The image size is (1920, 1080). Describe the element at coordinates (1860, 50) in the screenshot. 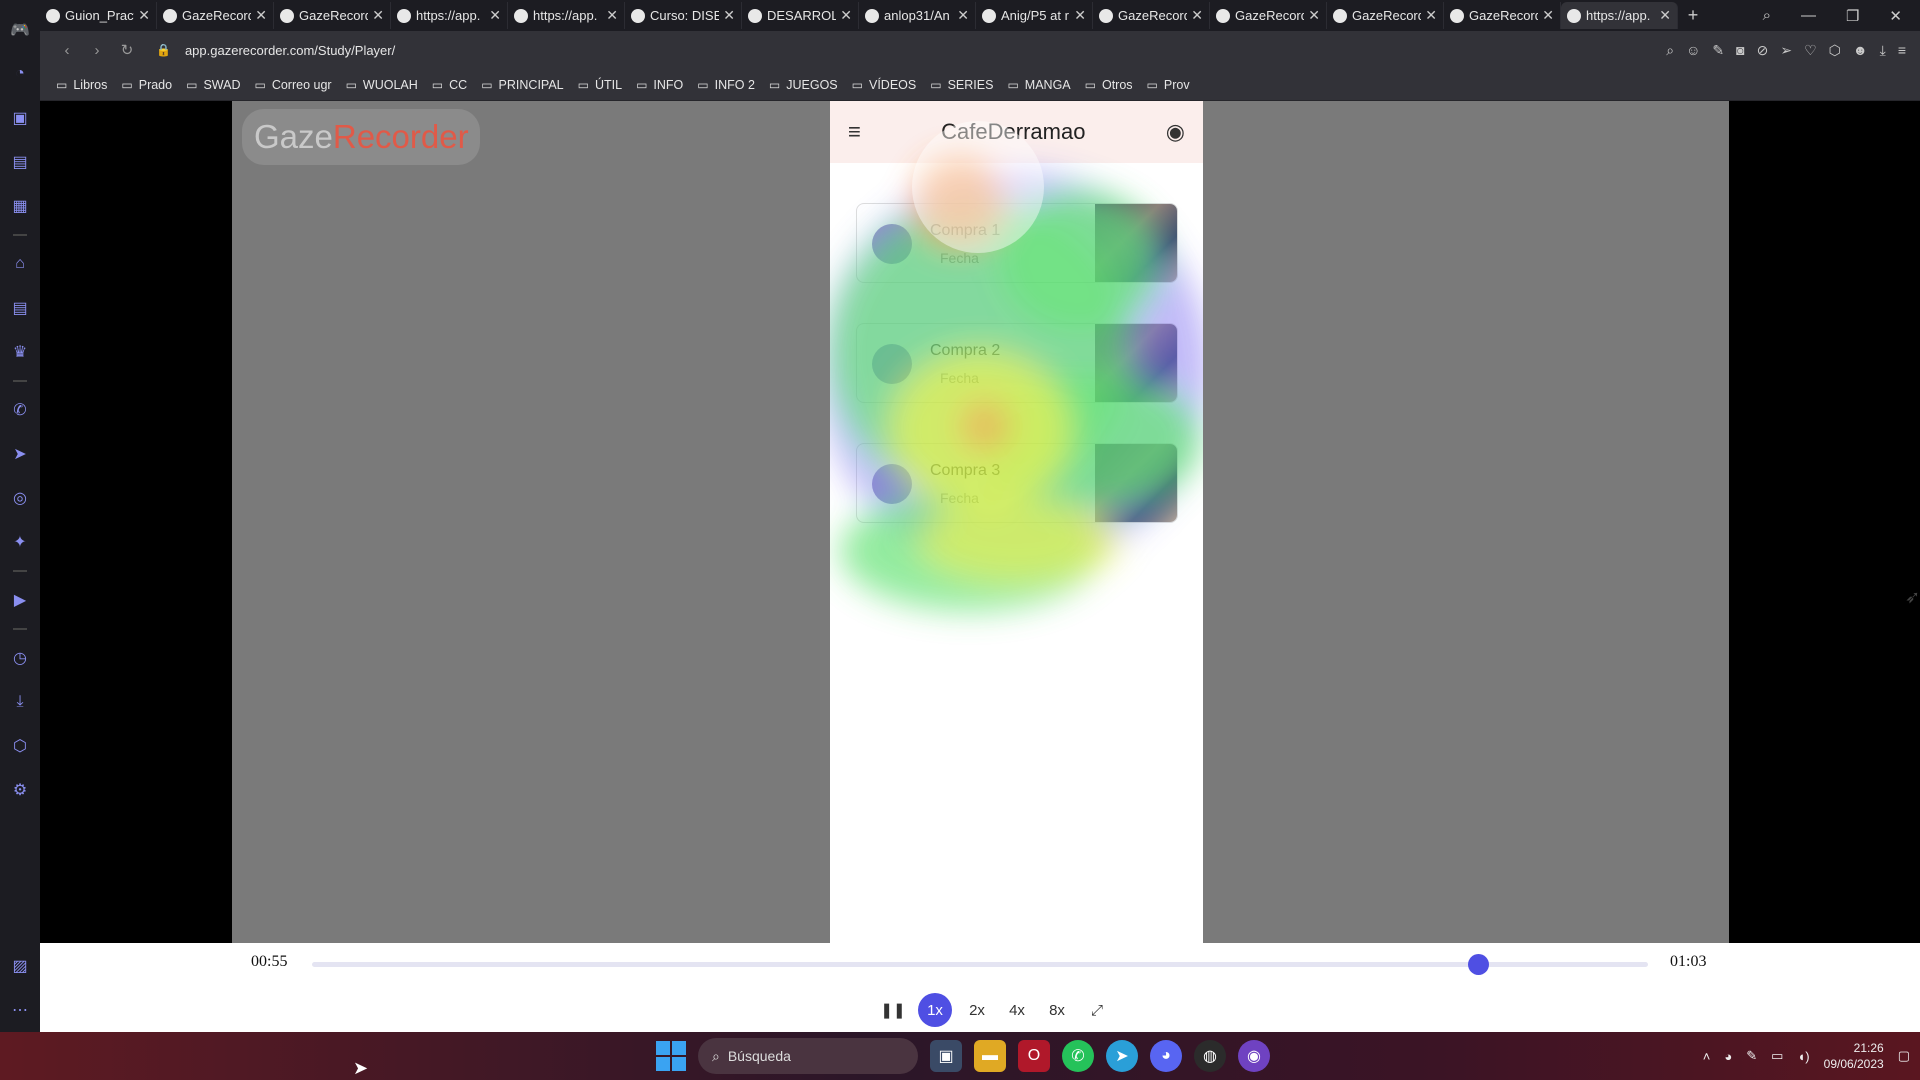

I see `profile-icon: ☻` at that location.